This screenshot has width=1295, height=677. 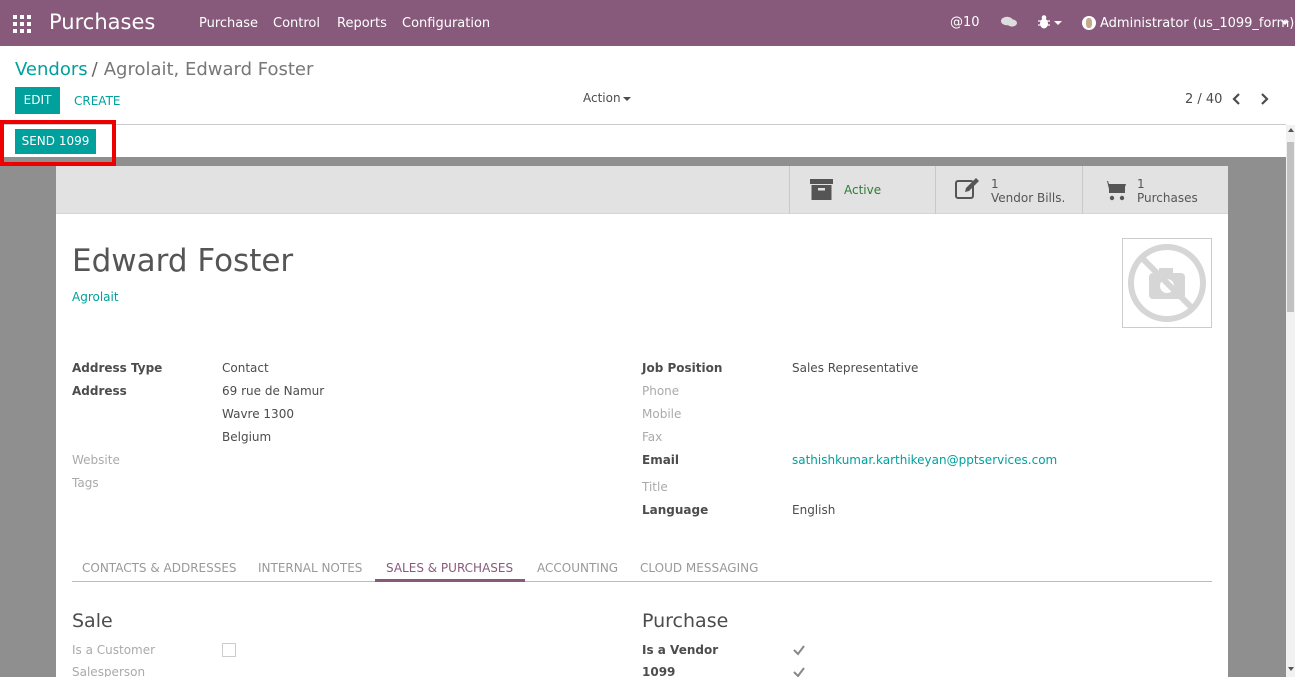 What do you see at coordinates (1089, 23) in the screenshot?
I see `user-avatar` at bounding box center [1089, 23].